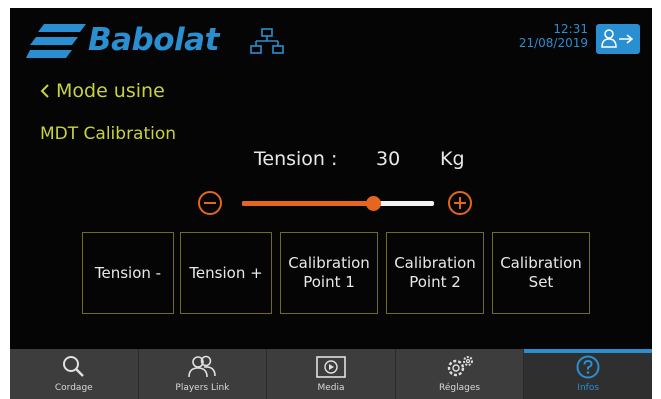 This screenshot has height=399, width=661. What do you see at coordinates (541, 282) in the screenshot?
I see `button-label-line2: Set` at bounding box center [541, 282].